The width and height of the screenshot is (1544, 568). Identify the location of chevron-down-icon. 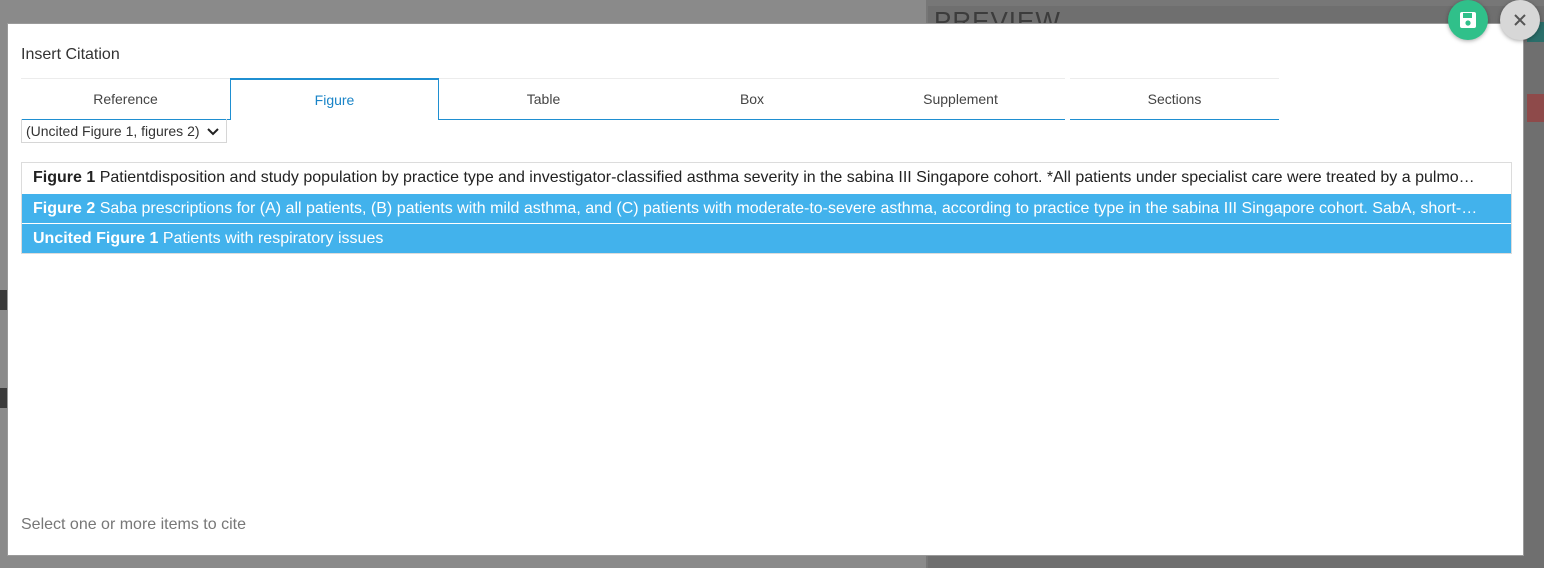
(212, 131).